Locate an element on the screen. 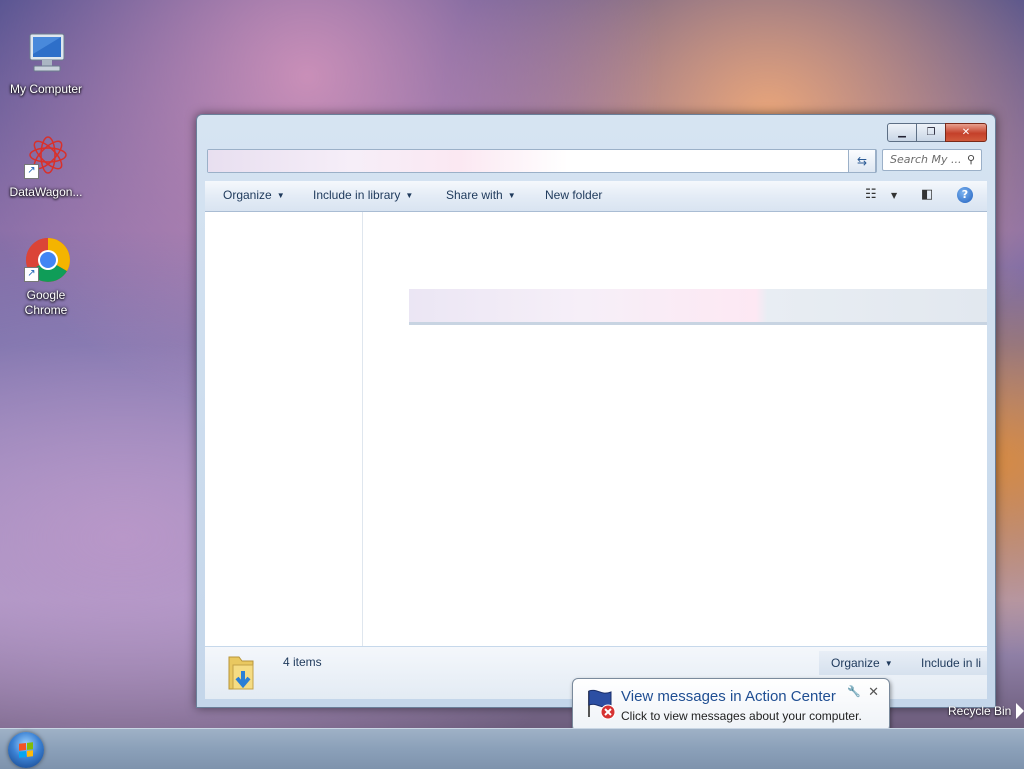 This screenshot has height=769, width=1024. help-icon: ? is located at coordinates (965, 195).